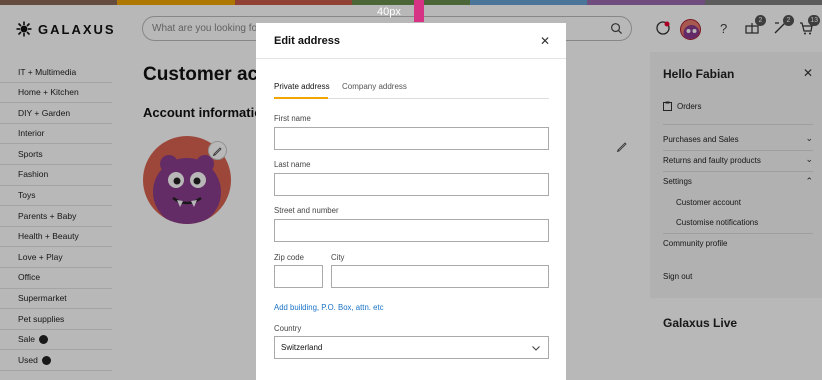 Image resolution: width=822 pixels, height=380 pixels. I want to click on city-field, so click(440, 276).